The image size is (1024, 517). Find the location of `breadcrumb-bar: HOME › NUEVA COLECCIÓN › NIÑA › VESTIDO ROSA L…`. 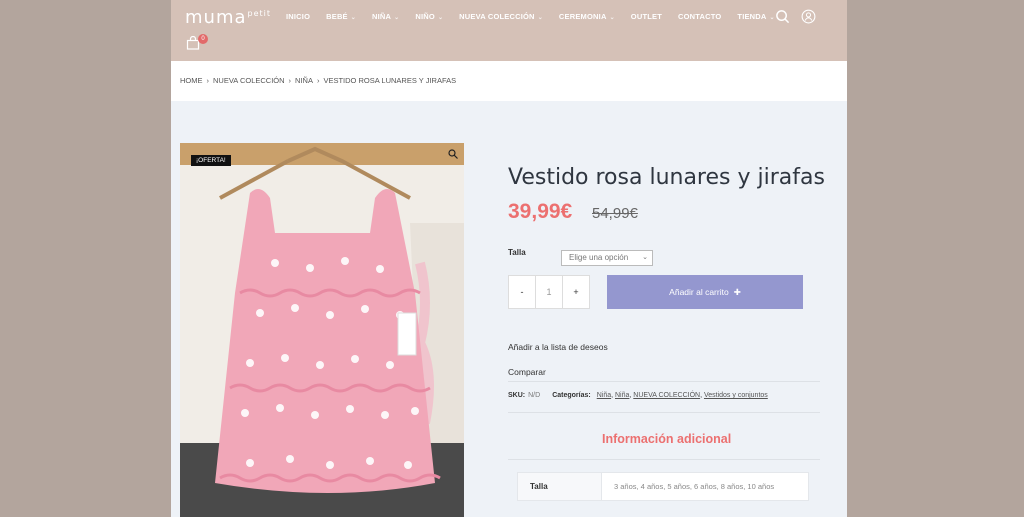

breadcrumb-bar: HOME › NUEVA COLECCIÓN › NIÑA › VESTIDO ROSA L… is located at coordinates (509, 81).